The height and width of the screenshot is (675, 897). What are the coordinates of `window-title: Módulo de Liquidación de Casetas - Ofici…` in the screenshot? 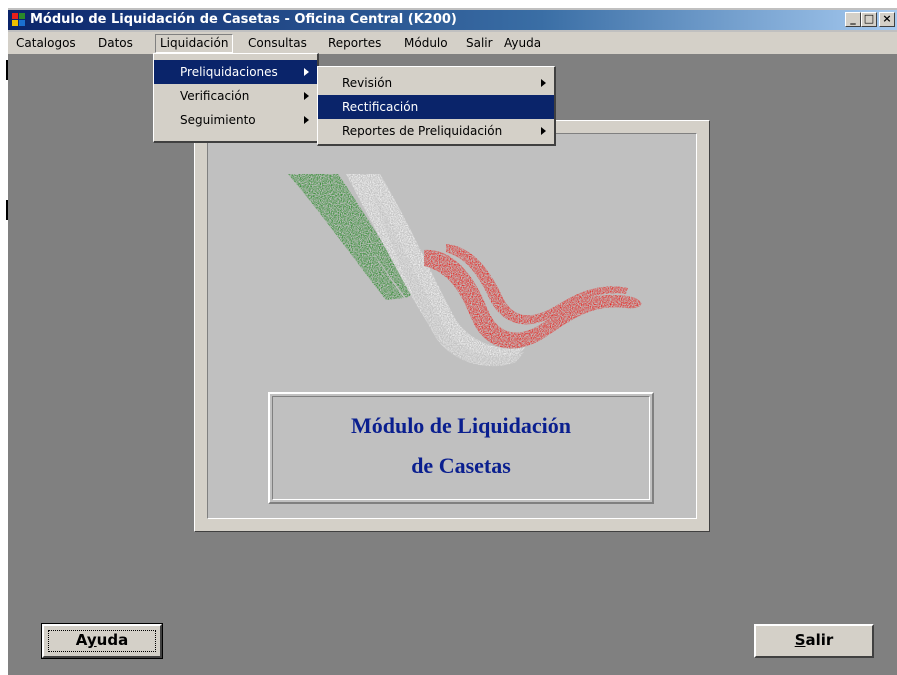 It's located at (243, 19).